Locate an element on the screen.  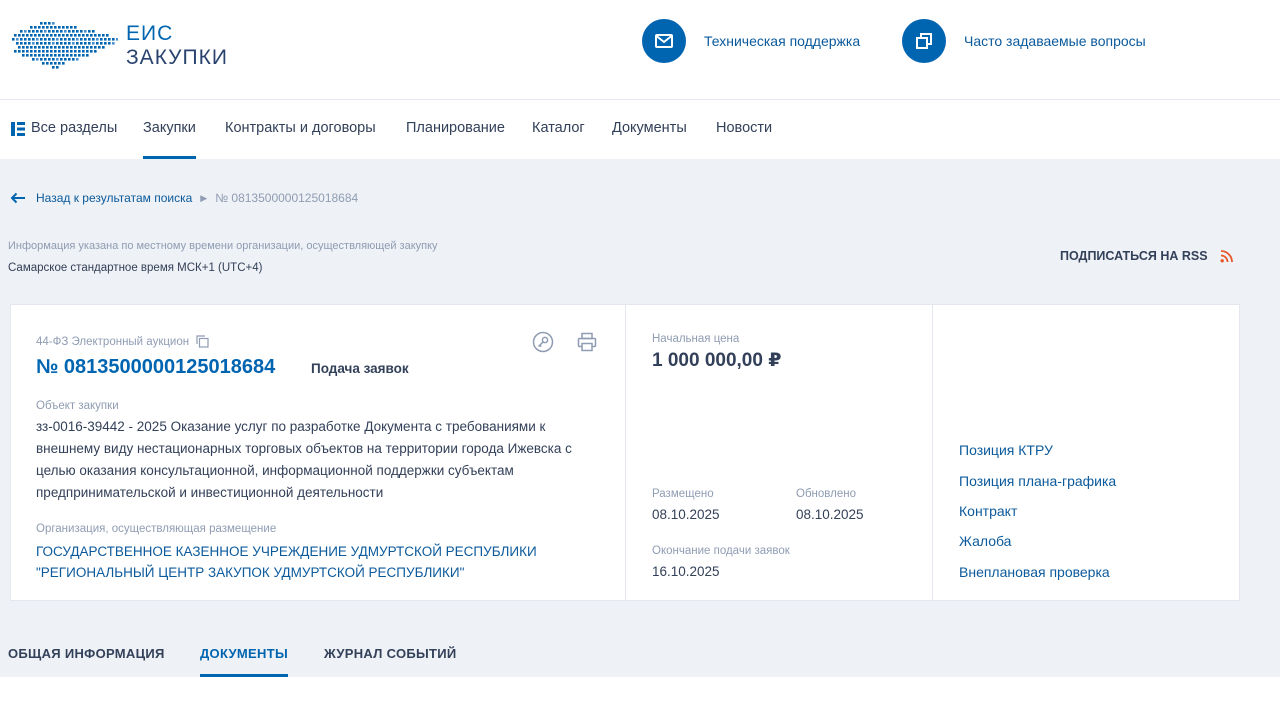
logo-text: ЕИС ЗАКУПКИ is located at coordinates (177, 46).